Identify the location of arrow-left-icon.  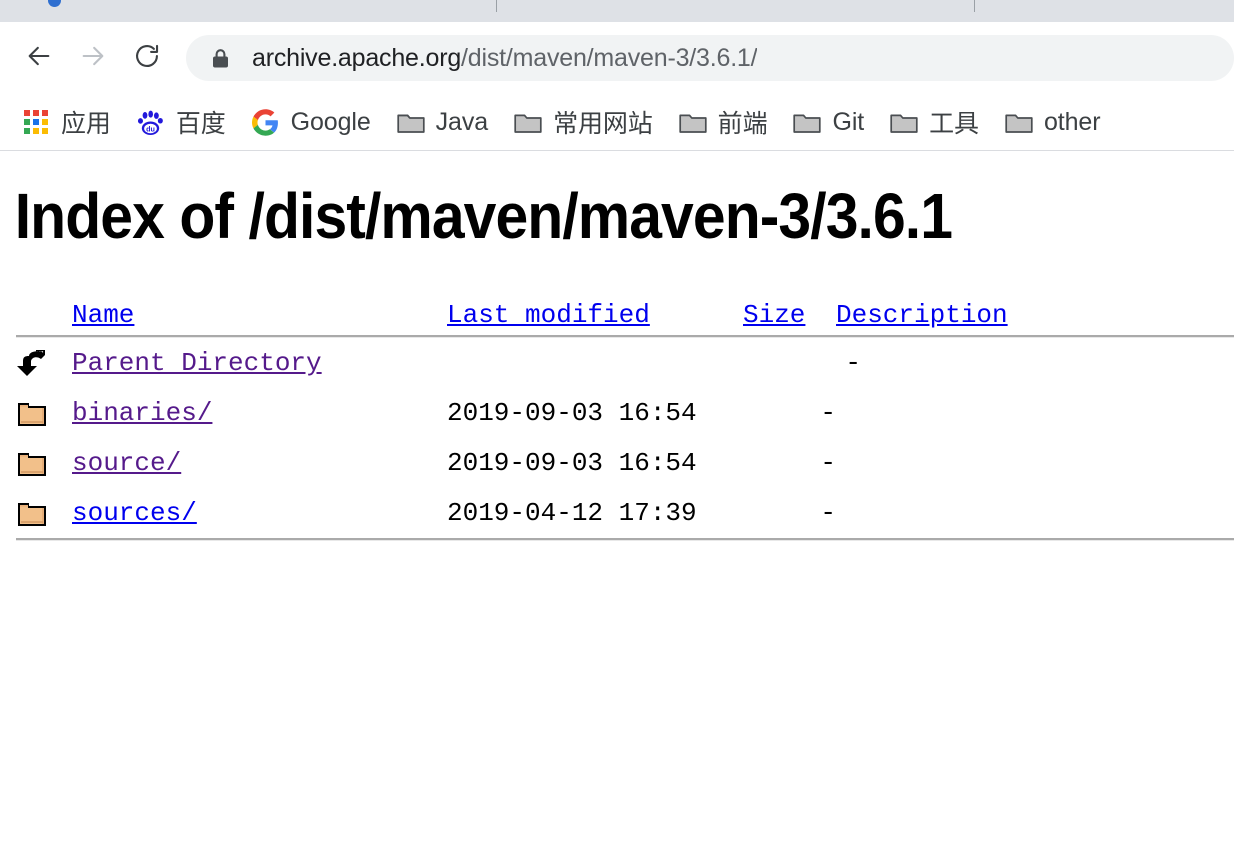
(39, 58).